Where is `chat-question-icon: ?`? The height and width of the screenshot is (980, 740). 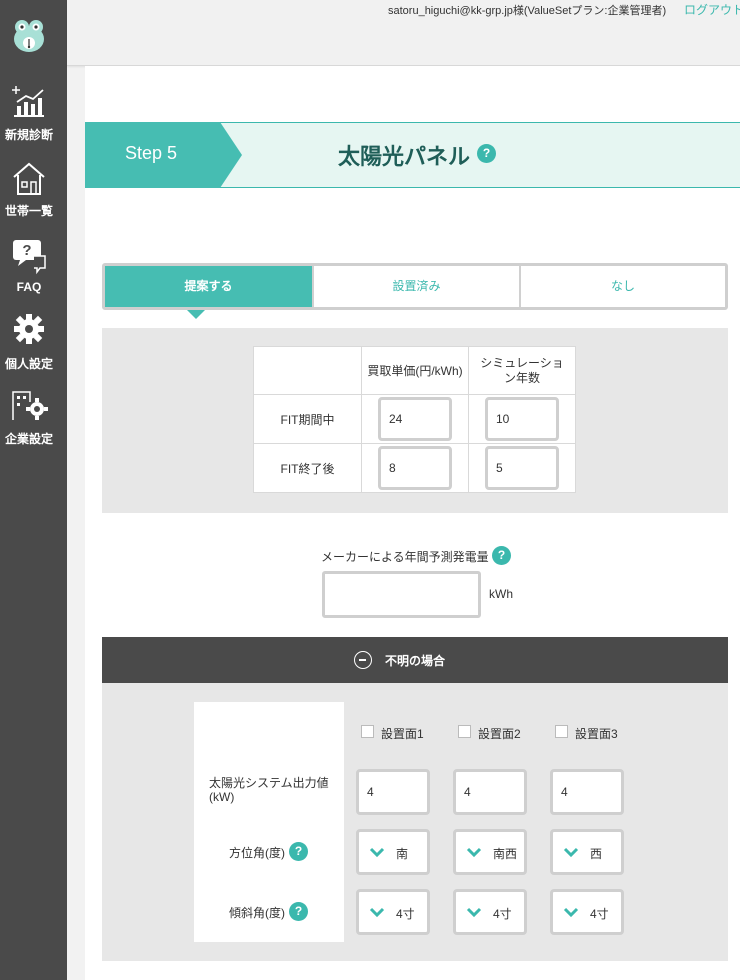 chat-question-icon: ? is located at coordinates (29, 257).